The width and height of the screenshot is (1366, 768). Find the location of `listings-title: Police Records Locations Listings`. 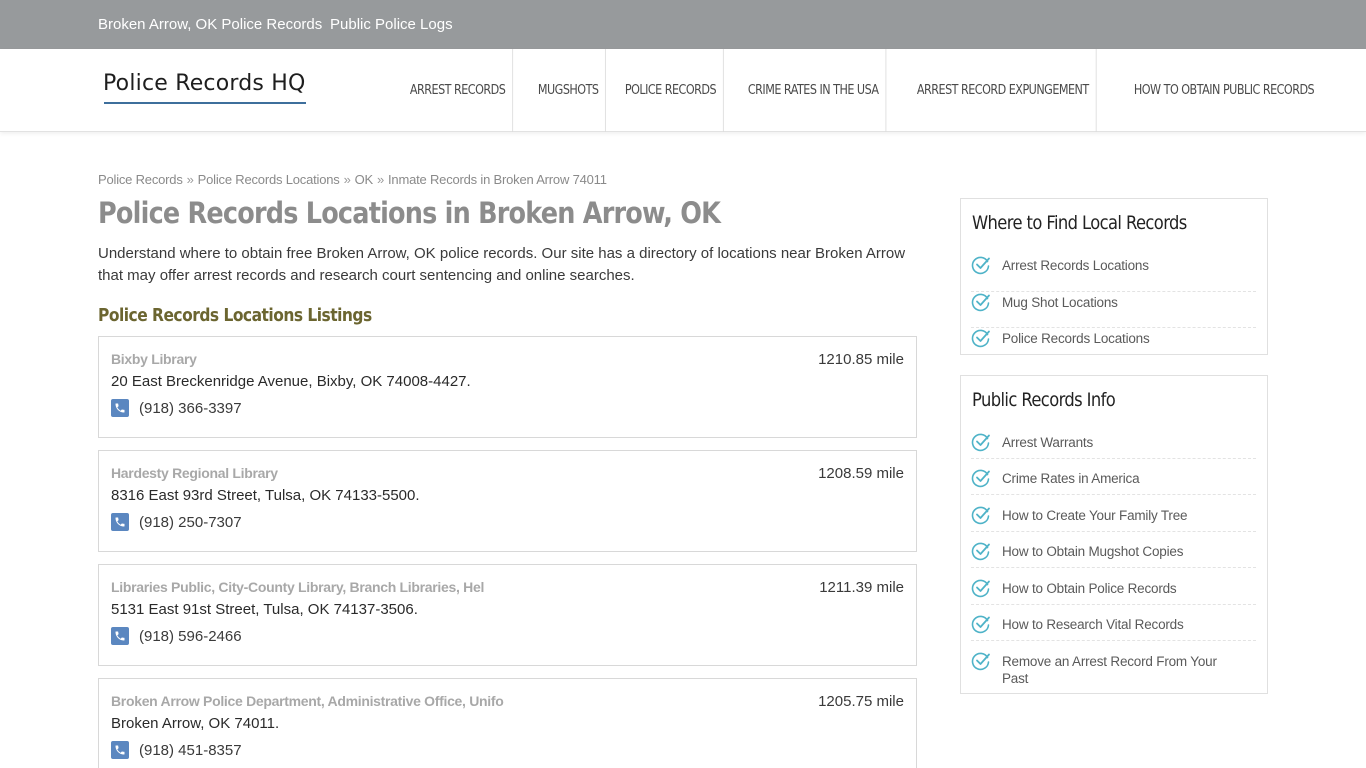

listings-title: Police Records Locations Listings is located at coordinates (235, 315).